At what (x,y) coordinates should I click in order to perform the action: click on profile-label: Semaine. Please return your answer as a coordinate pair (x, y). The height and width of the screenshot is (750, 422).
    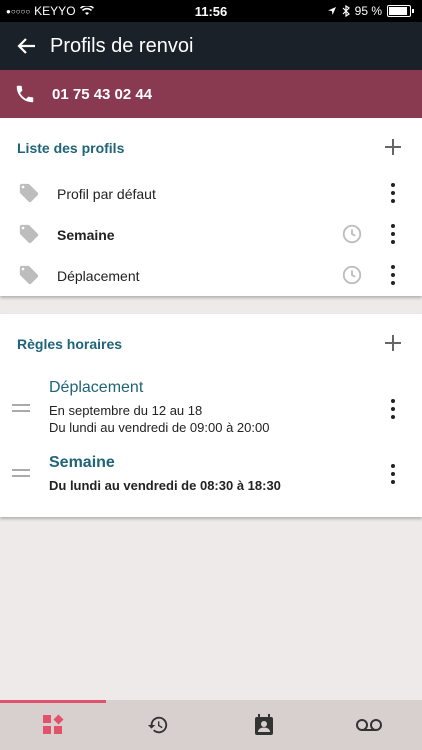
    Looking at the image, I should click on (86, 235).